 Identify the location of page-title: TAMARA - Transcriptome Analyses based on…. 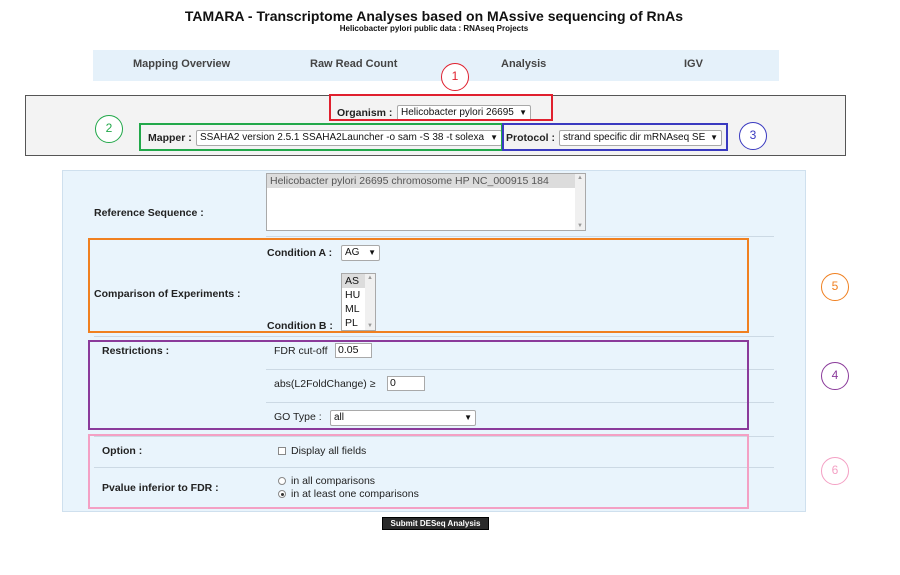
(434, 16).